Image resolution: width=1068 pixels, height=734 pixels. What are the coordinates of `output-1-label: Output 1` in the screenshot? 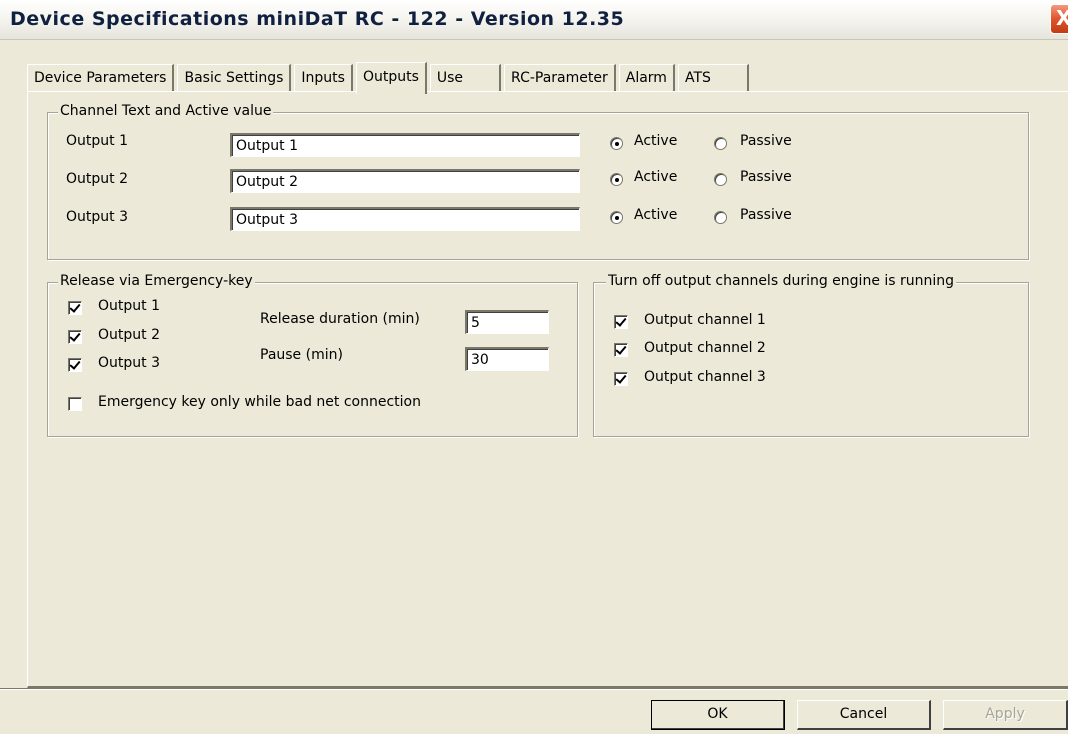 It's located at (97, 141).